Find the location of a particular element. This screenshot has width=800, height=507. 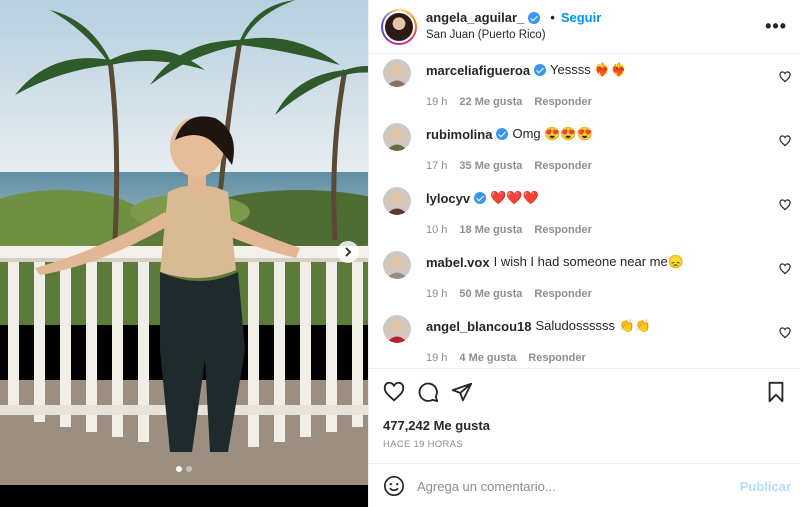

author-username: angela_aguilar_ is located at coordinates (475, 17).